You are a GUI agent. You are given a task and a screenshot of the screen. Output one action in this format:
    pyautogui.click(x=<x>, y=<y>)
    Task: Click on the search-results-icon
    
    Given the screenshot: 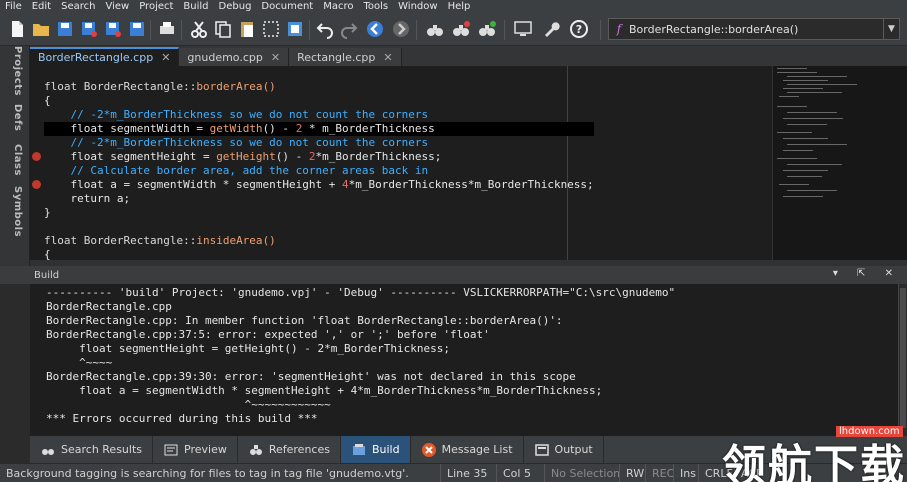 What is the action you would take?
    pyautogui.click(x=48, y=450)
    